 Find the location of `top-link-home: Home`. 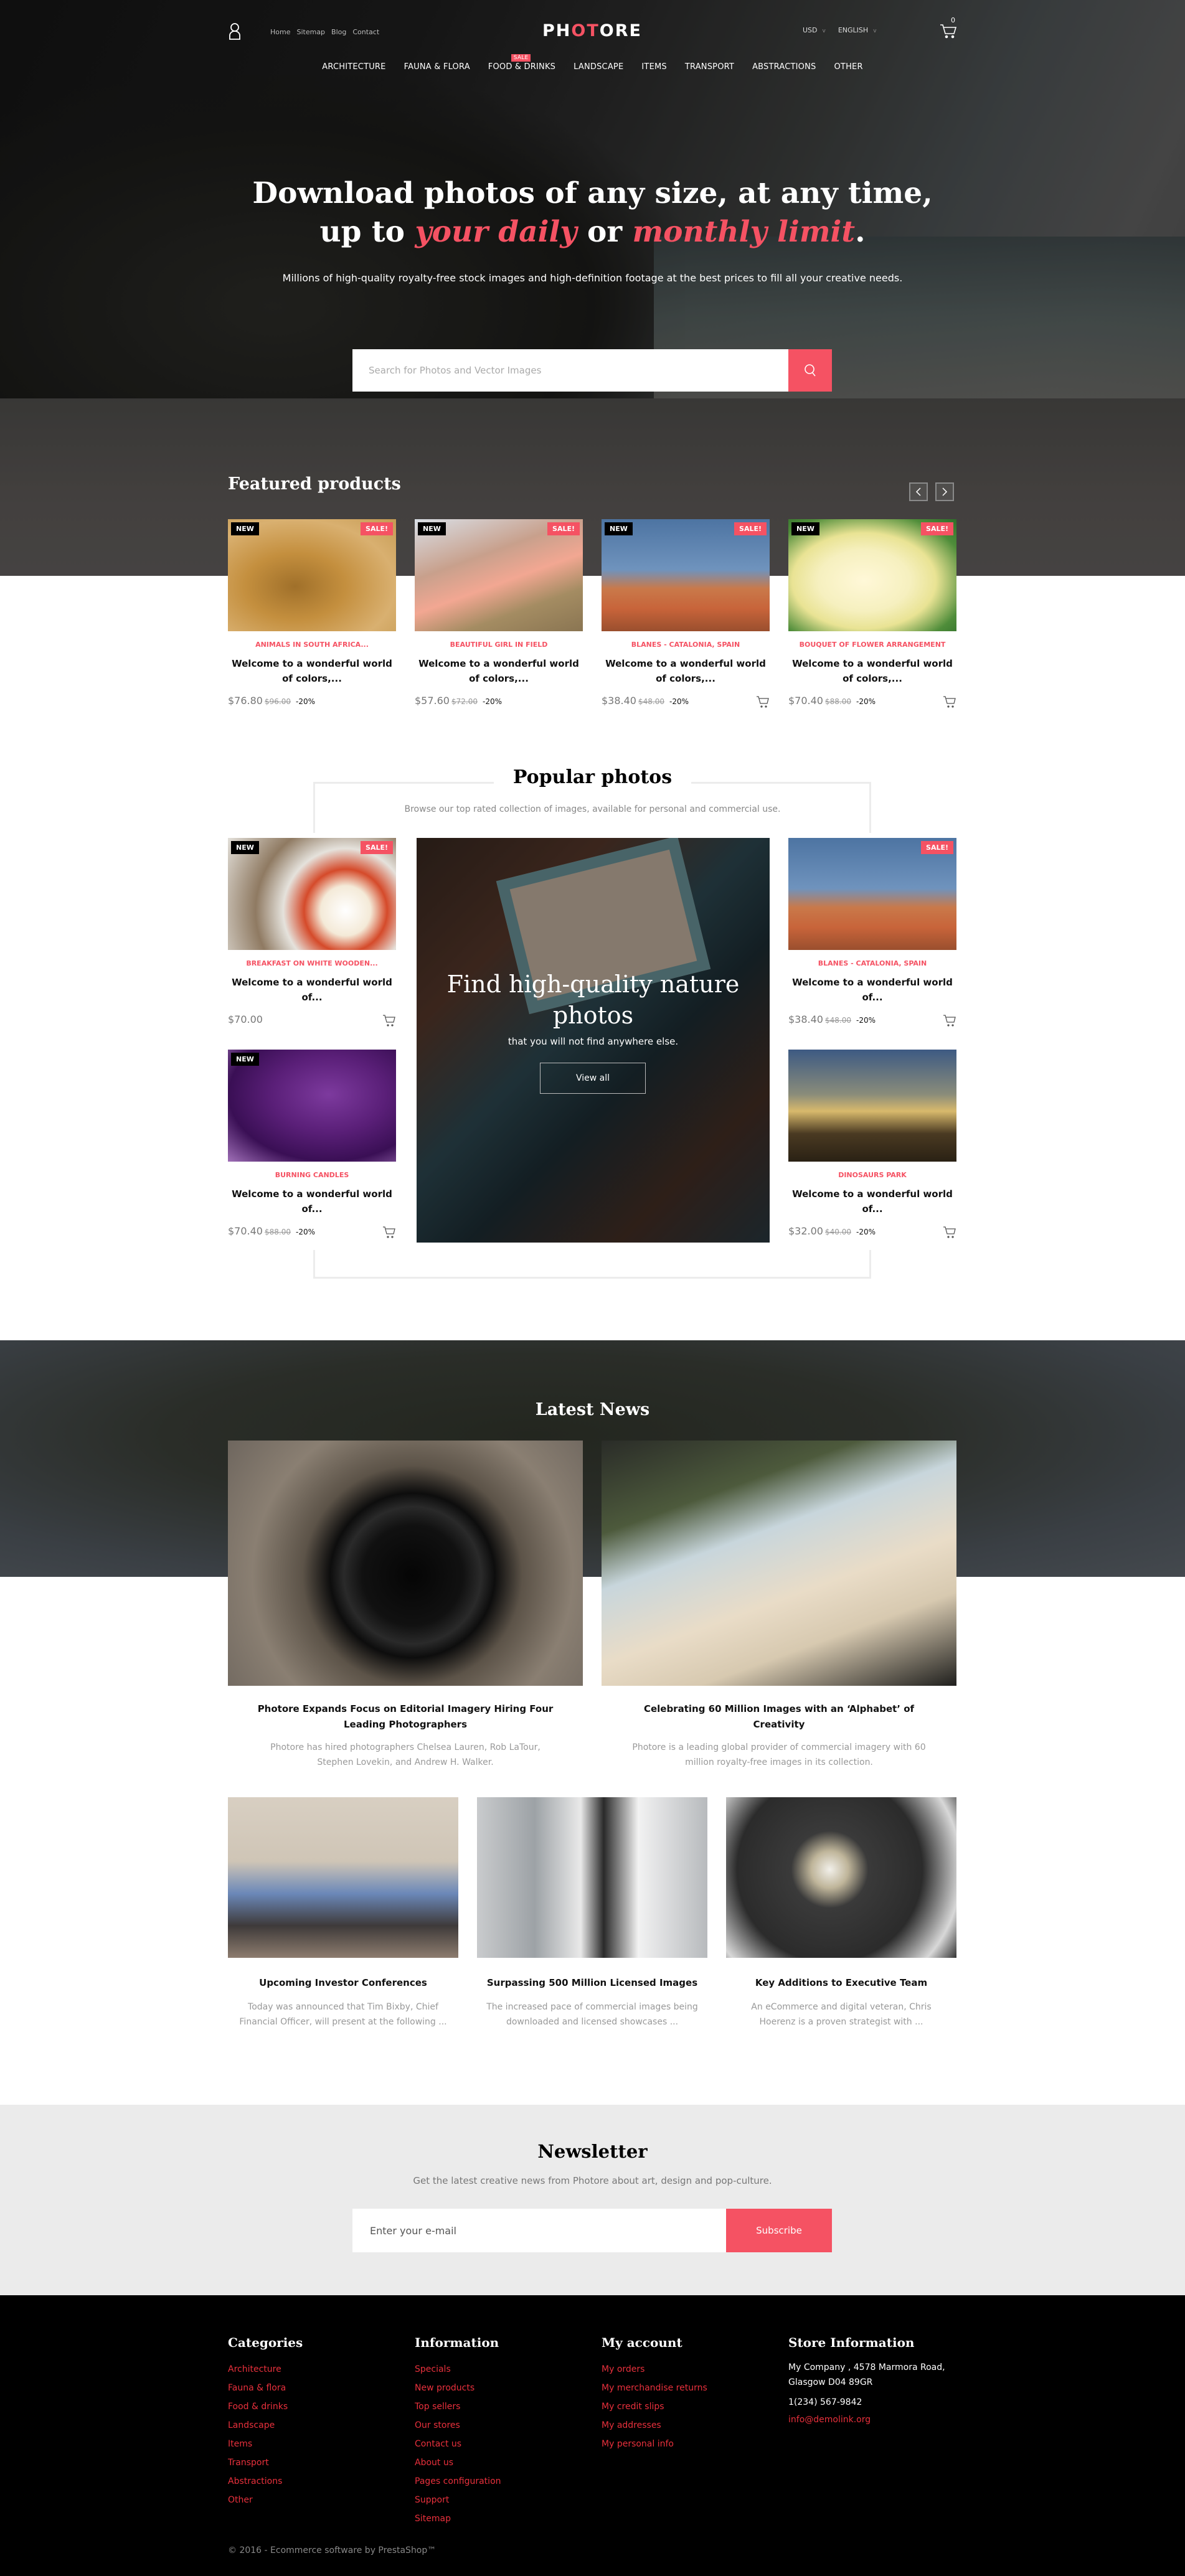

top-link-home: Home is located at coordinates (280, 32).